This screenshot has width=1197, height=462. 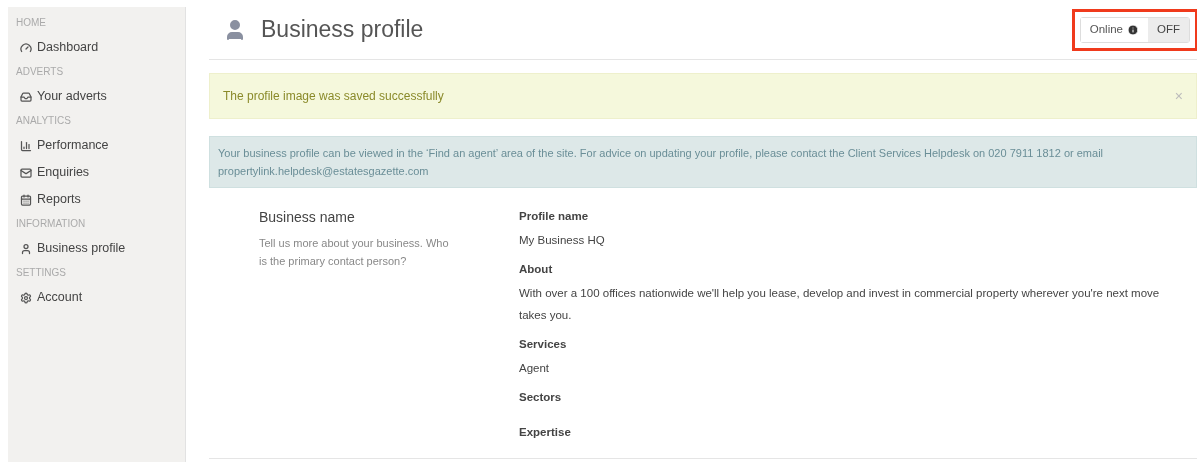 What do you see at coordinates (1168, 29) in the screenshot?
I see `toggle-value: OFF` at bounding box center [1168, 29].